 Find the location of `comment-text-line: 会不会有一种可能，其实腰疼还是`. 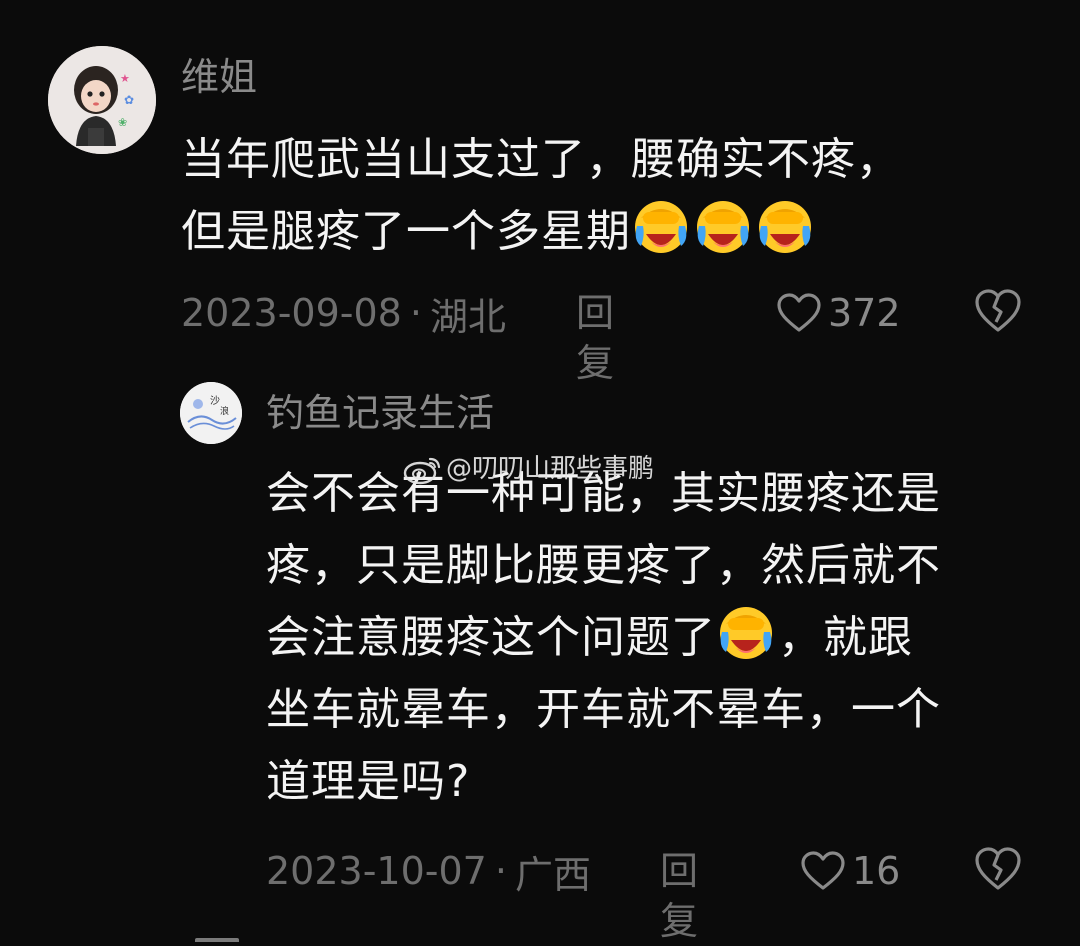

comment-text-line: 会不会有一种可能，其实腰疼还是 is located at coordinates (603, 493).